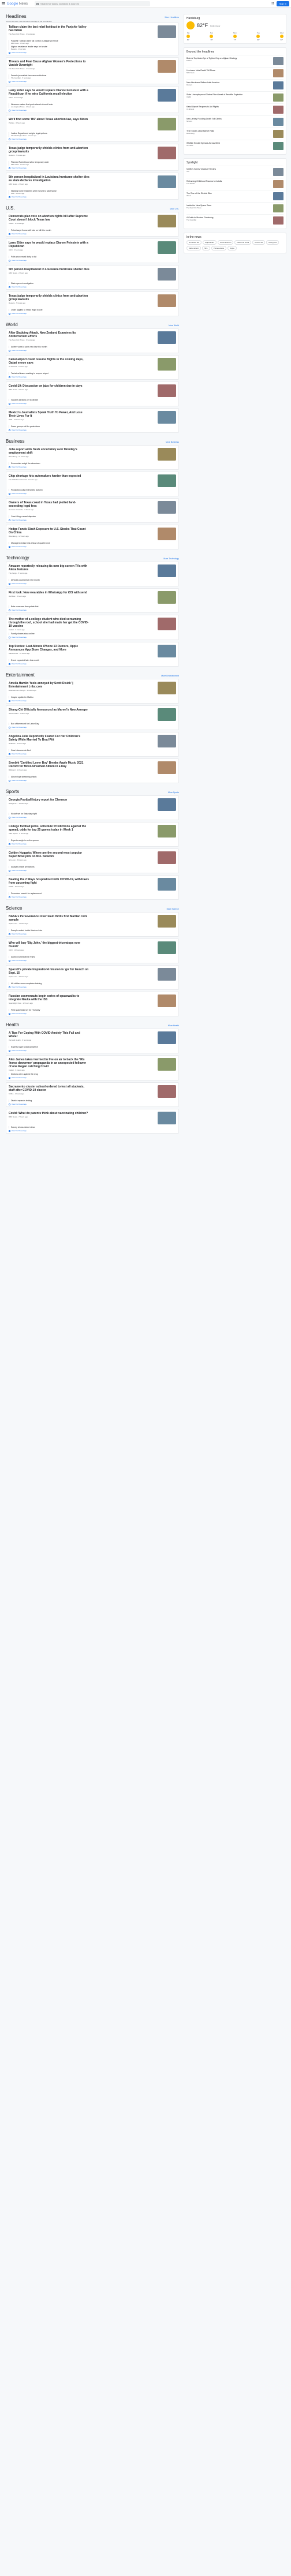 This screenshot has height=2576, width=291. What do you see at coordinates (234, 172) in the screenshot?
I see `spotlight-item: Netflix's Series 'Clickbait' Review Vox` at bounding box center [234, 172].